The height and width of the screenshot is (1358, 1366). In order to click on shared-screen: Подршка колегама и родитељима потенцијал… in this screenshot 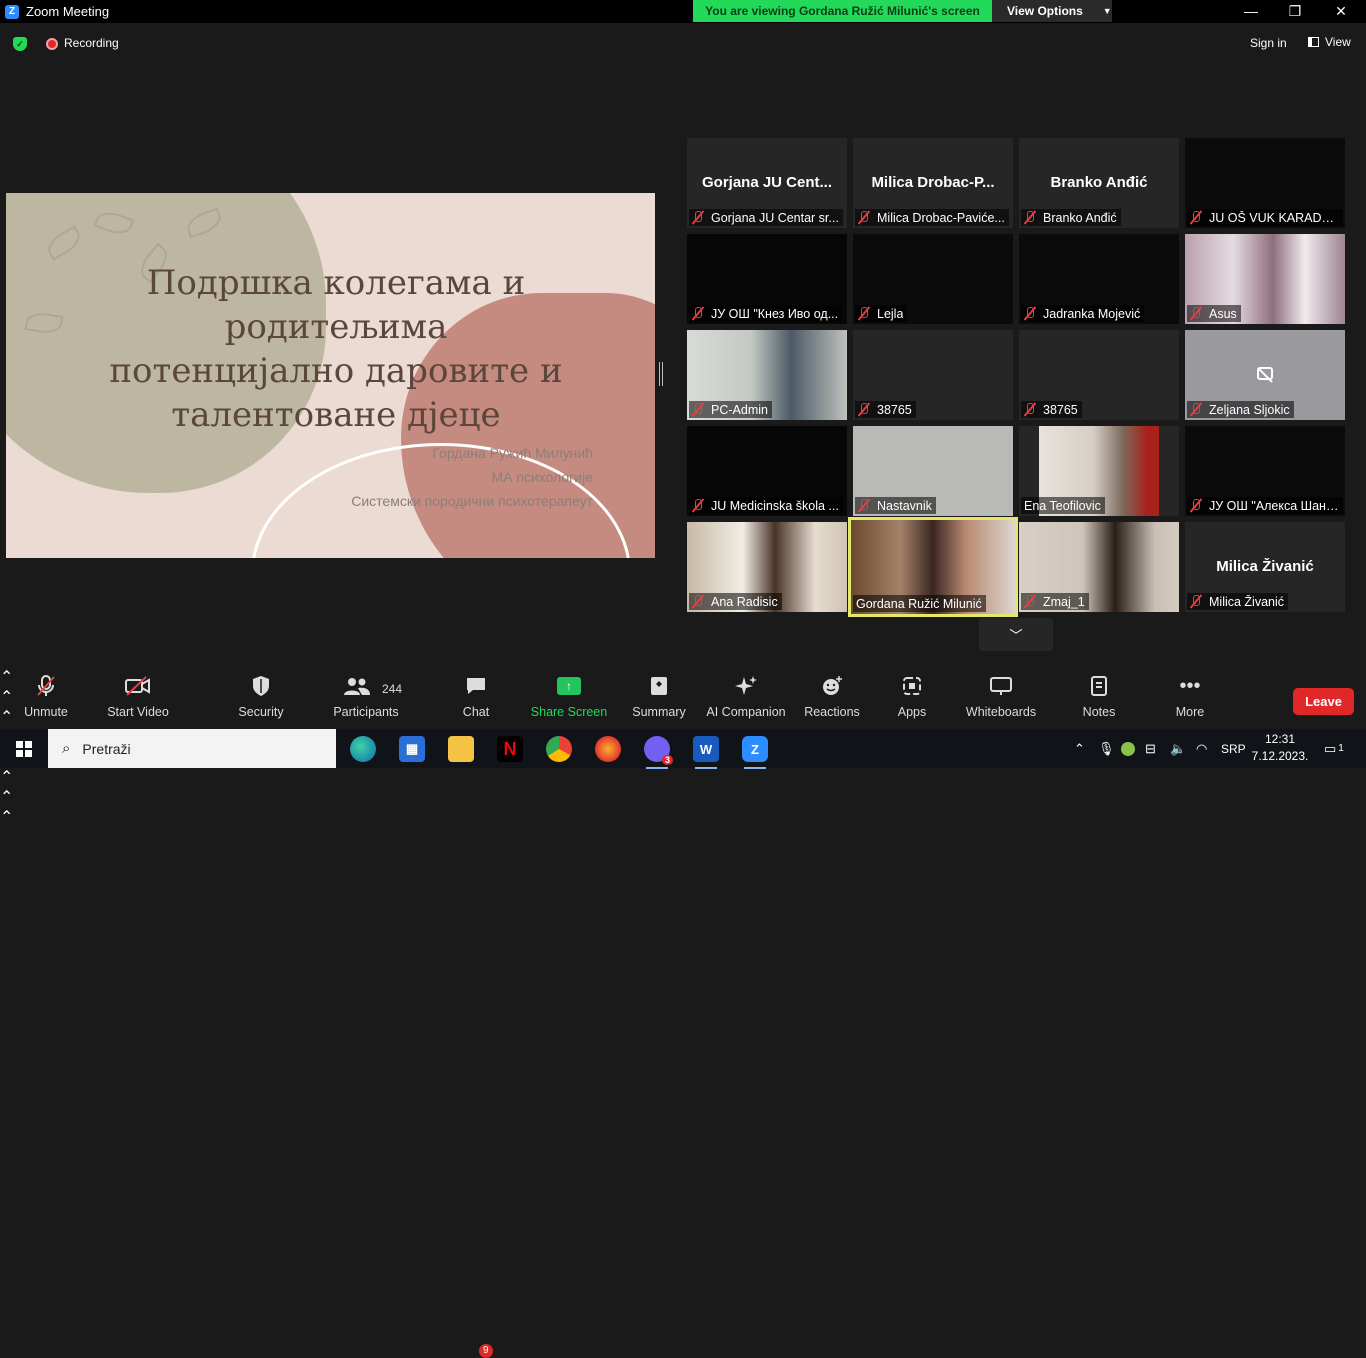, I will do `click(330, 375)`.